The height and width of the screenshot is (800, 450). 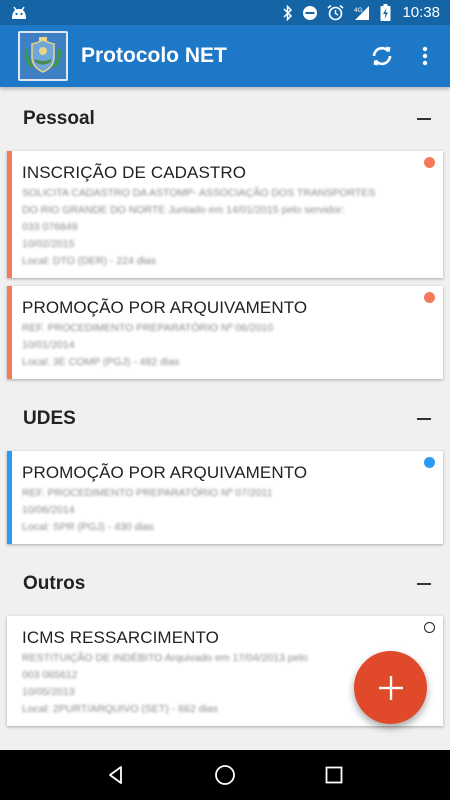 I want to click on more-options-button, so click(x=425, y=56).